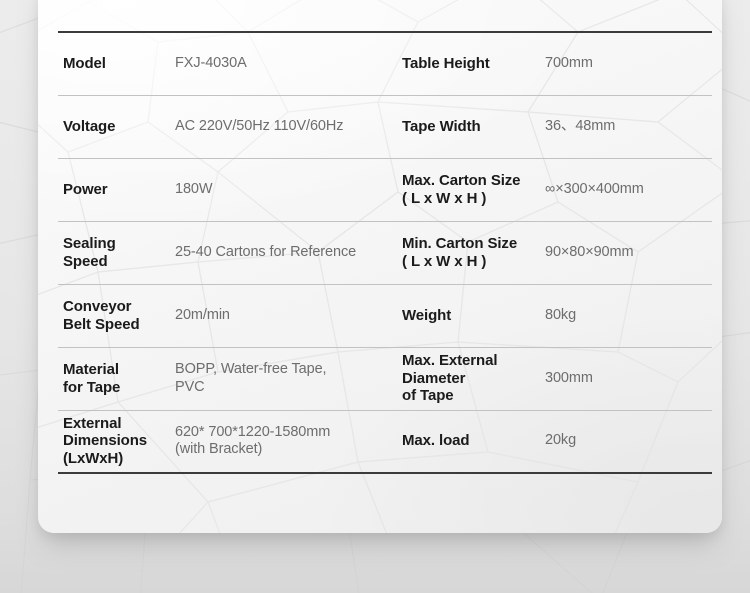  Describe the element at coordinates (211, 62) in the screenshot. I see `spec-value: FXJ-4030A` at that location.